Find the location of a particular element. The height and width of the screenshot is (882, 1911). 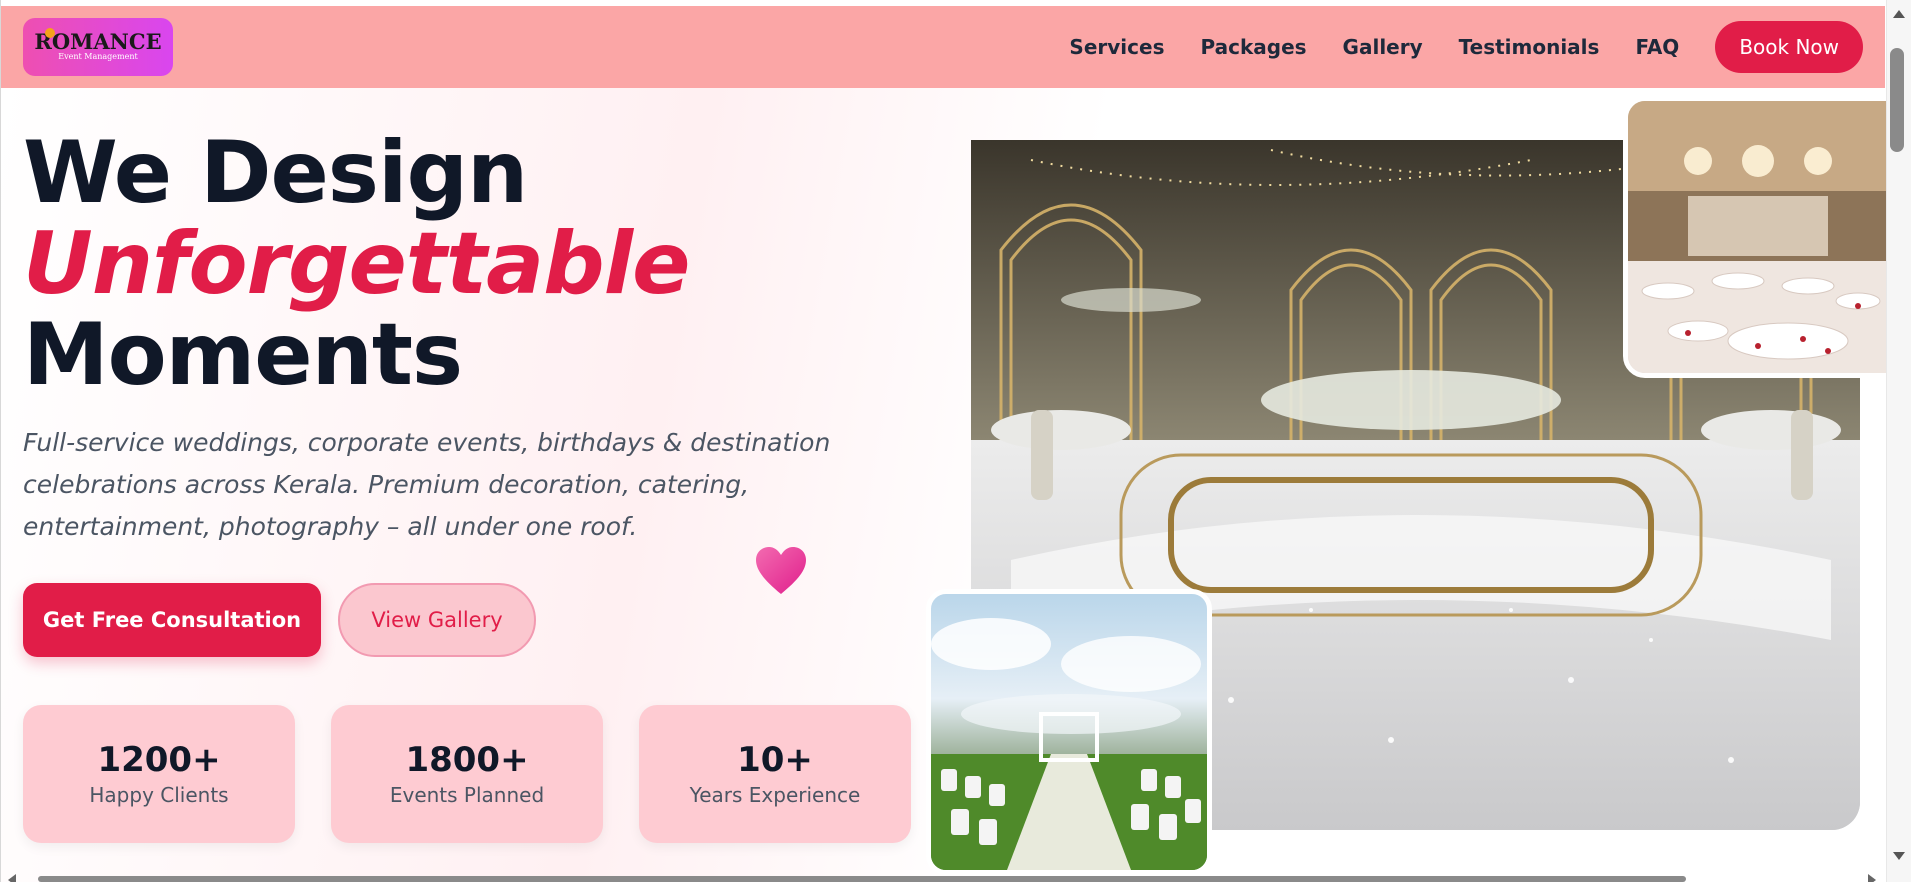

stat-label: Happy Clients is located at coordinates (159, 795).